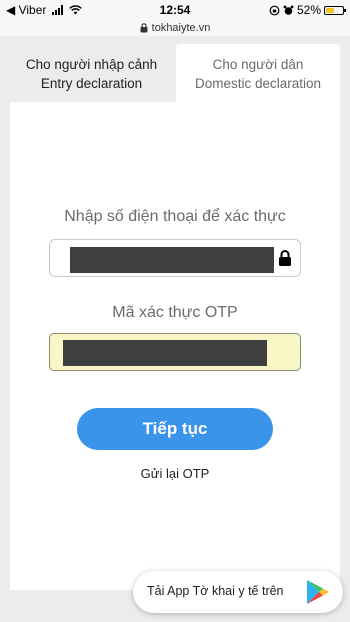 This screenshot has width=350, height=622. What do you see at coordinates (172, 260) in the screenshot?
I see `redacted-phone-value` at bounding box center [172, 260].